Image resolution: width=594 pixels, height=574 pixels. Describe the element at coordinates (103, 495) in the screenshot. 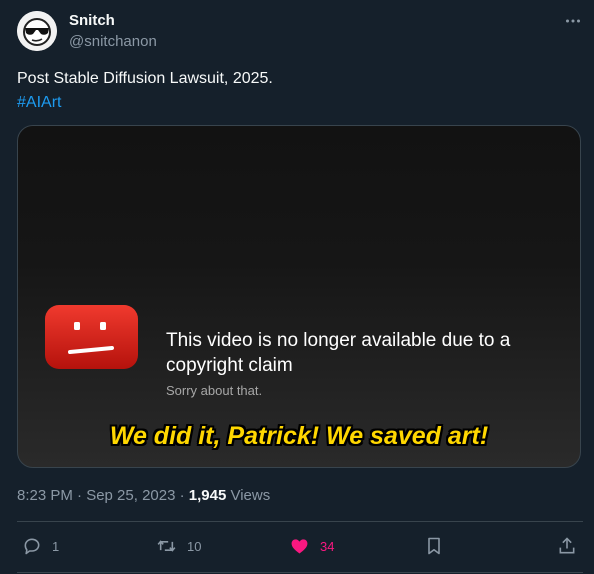

I see `timestamp-link: 8:23 PM · Sep 25, 2023 ·` at that location.